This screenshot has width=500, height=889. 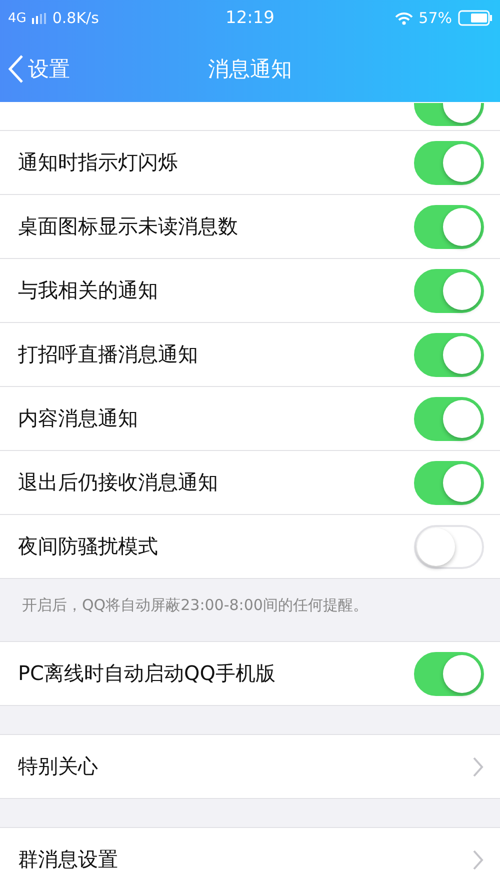 I want to click on settings-row: 桌面图标显示未读消息数, so click(x=250, y=227).